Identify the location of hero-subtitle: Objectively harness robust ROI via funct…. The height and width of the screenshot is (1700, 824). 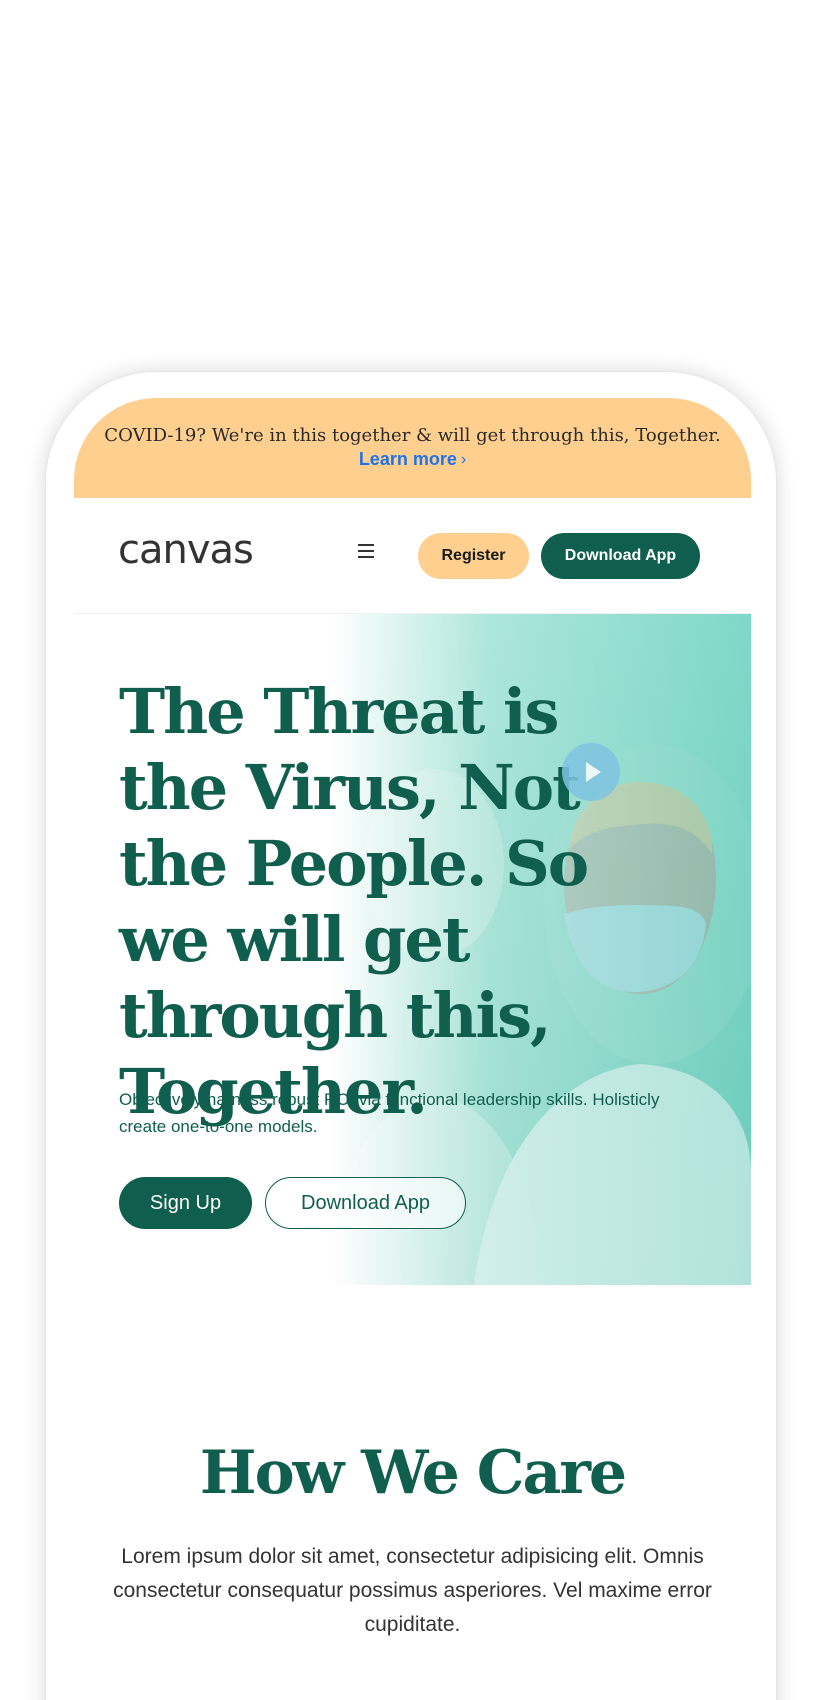
(389, 1113).